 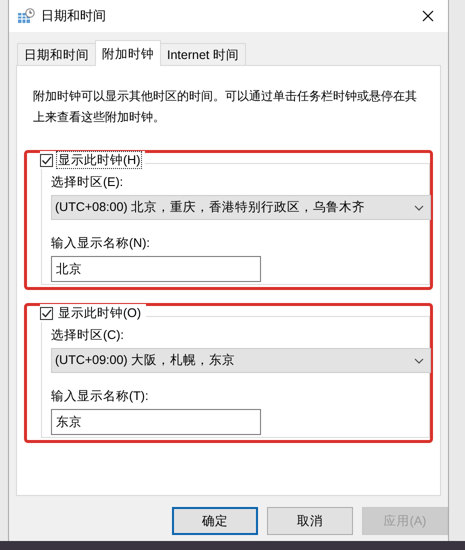 What do you see at coordinates (203, 54) in the screenshot?
I see `tab: Internet 时间` at bounding box center [203, 54].